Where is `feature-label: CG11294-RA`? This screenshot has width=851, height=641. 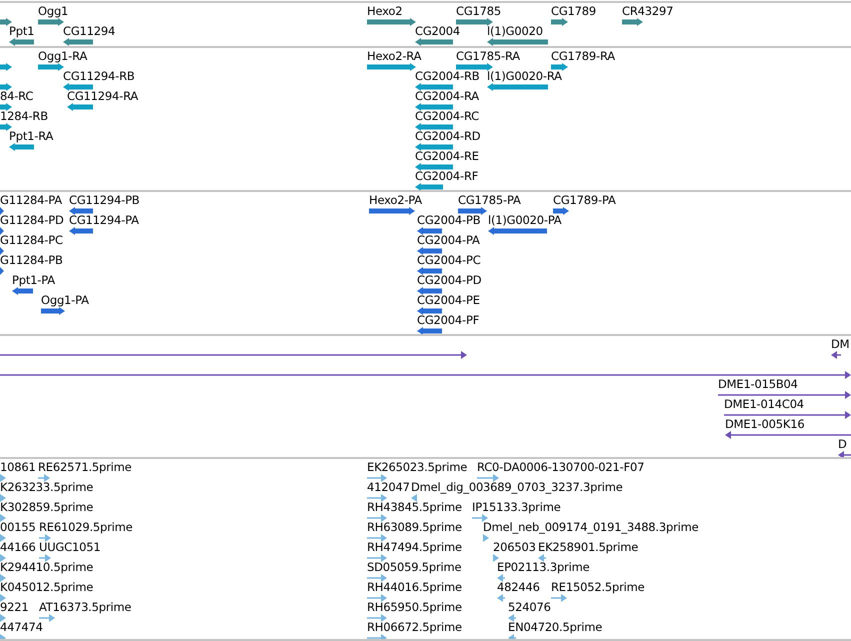 feature-label: CG11294-RA is located at coordinates (102, 95).